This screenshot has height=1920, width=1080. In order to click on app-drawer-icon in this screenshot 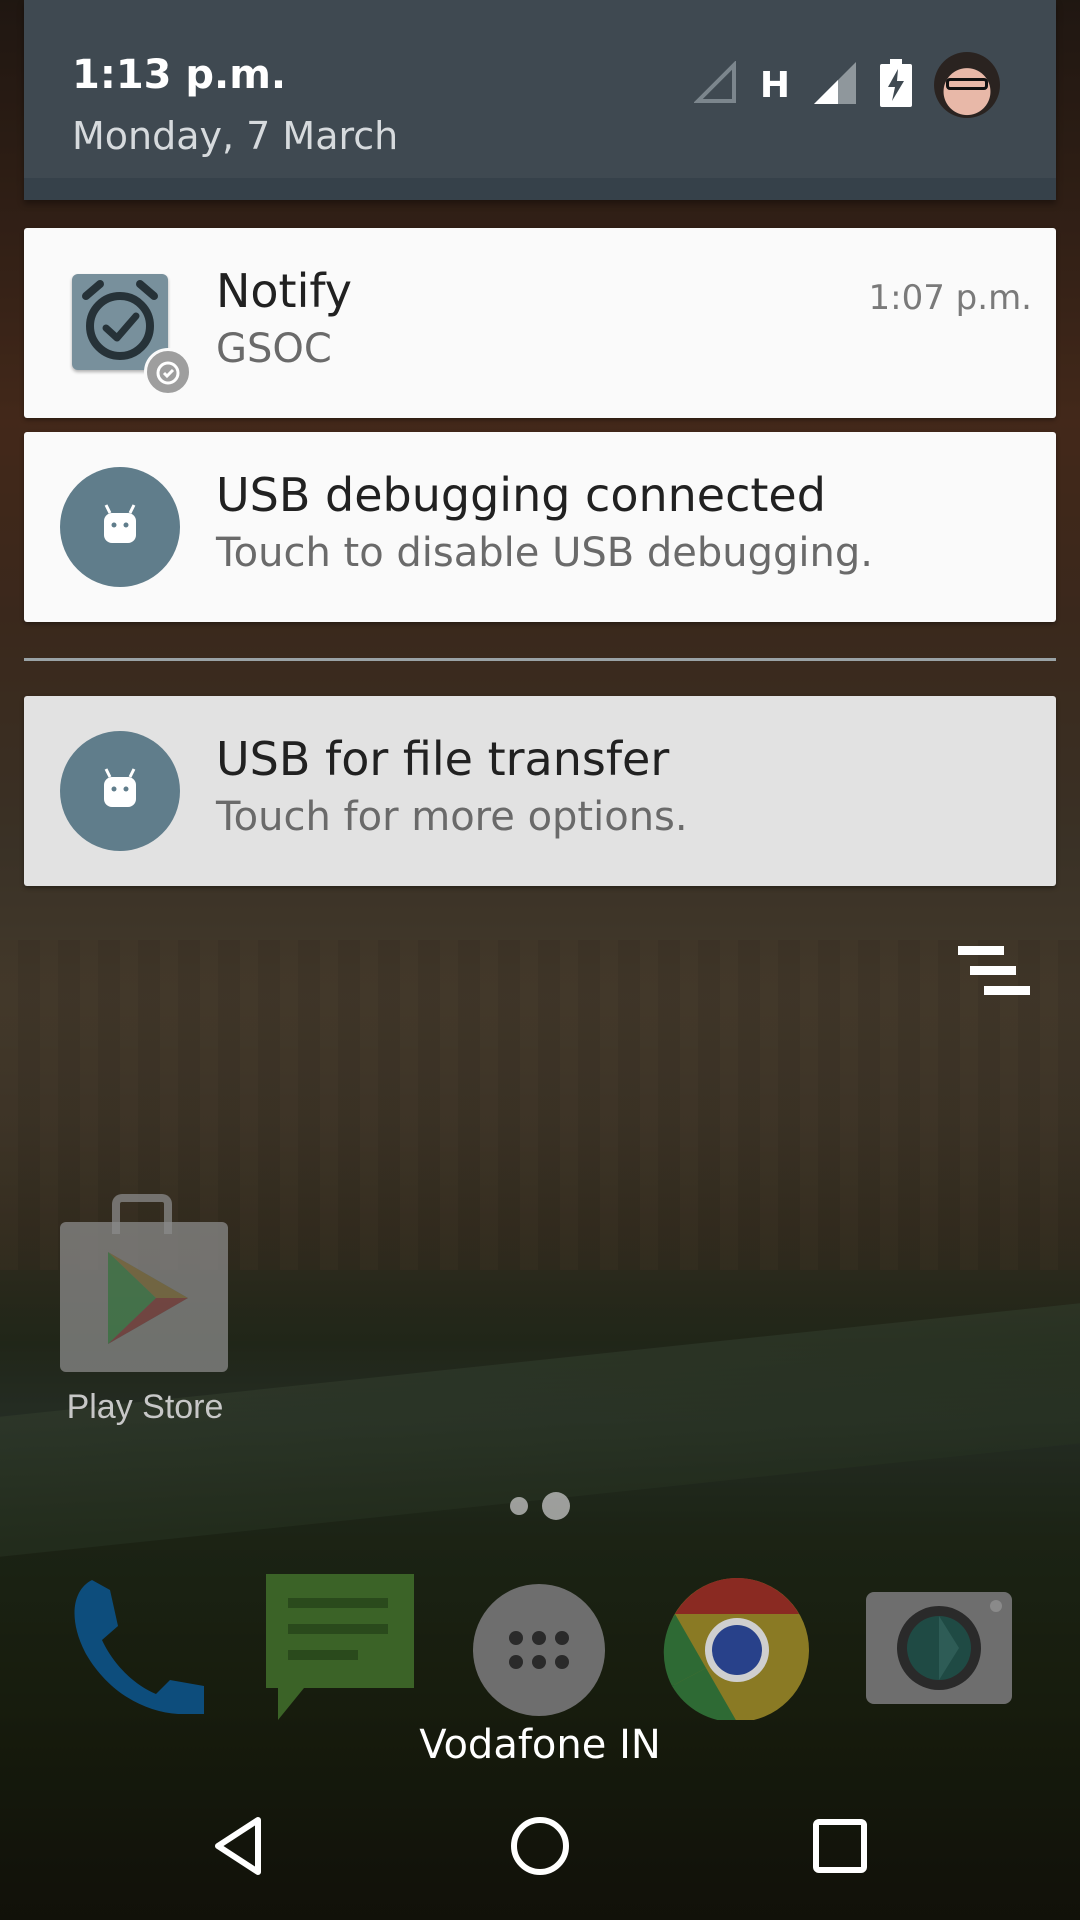, I will do `click(539, 1645)`.